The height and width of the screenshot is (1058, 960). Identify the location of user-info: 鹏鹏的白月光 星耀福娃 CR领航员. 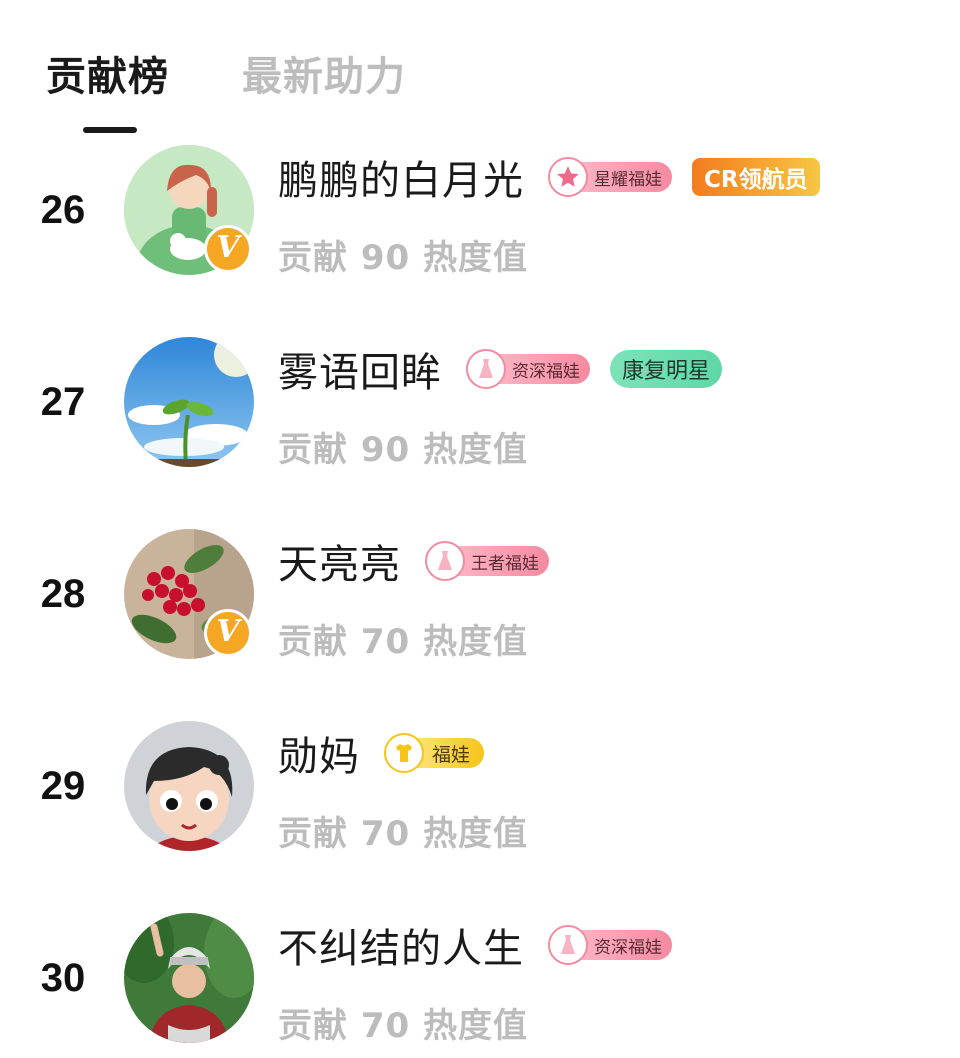
(559, 178).